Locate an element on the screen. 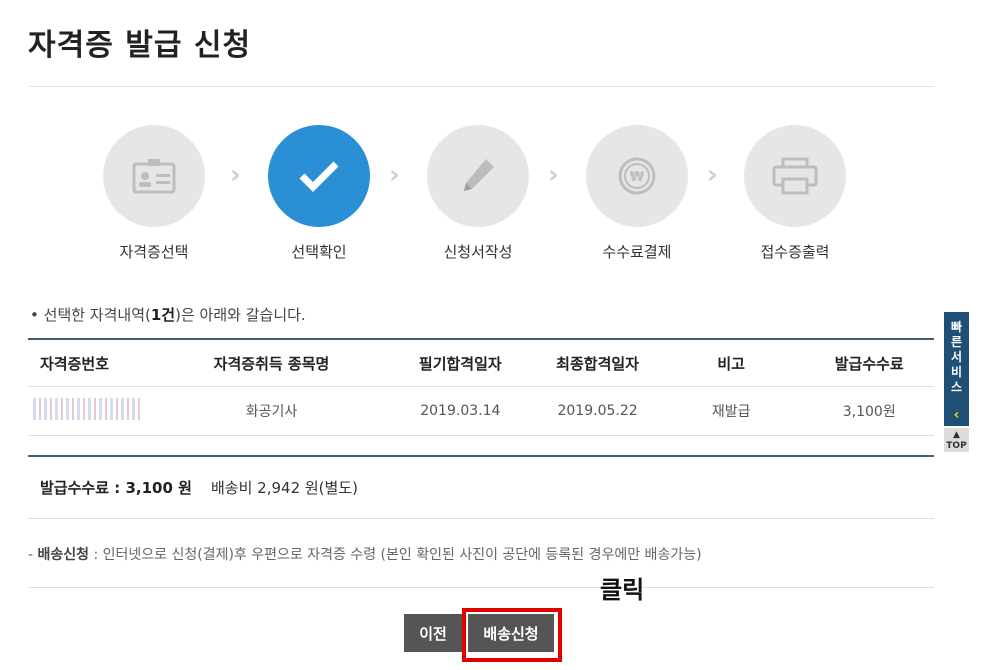 This screenshot has height=670, width=992. certificate-number-cell is located at coordinates (94, 411).